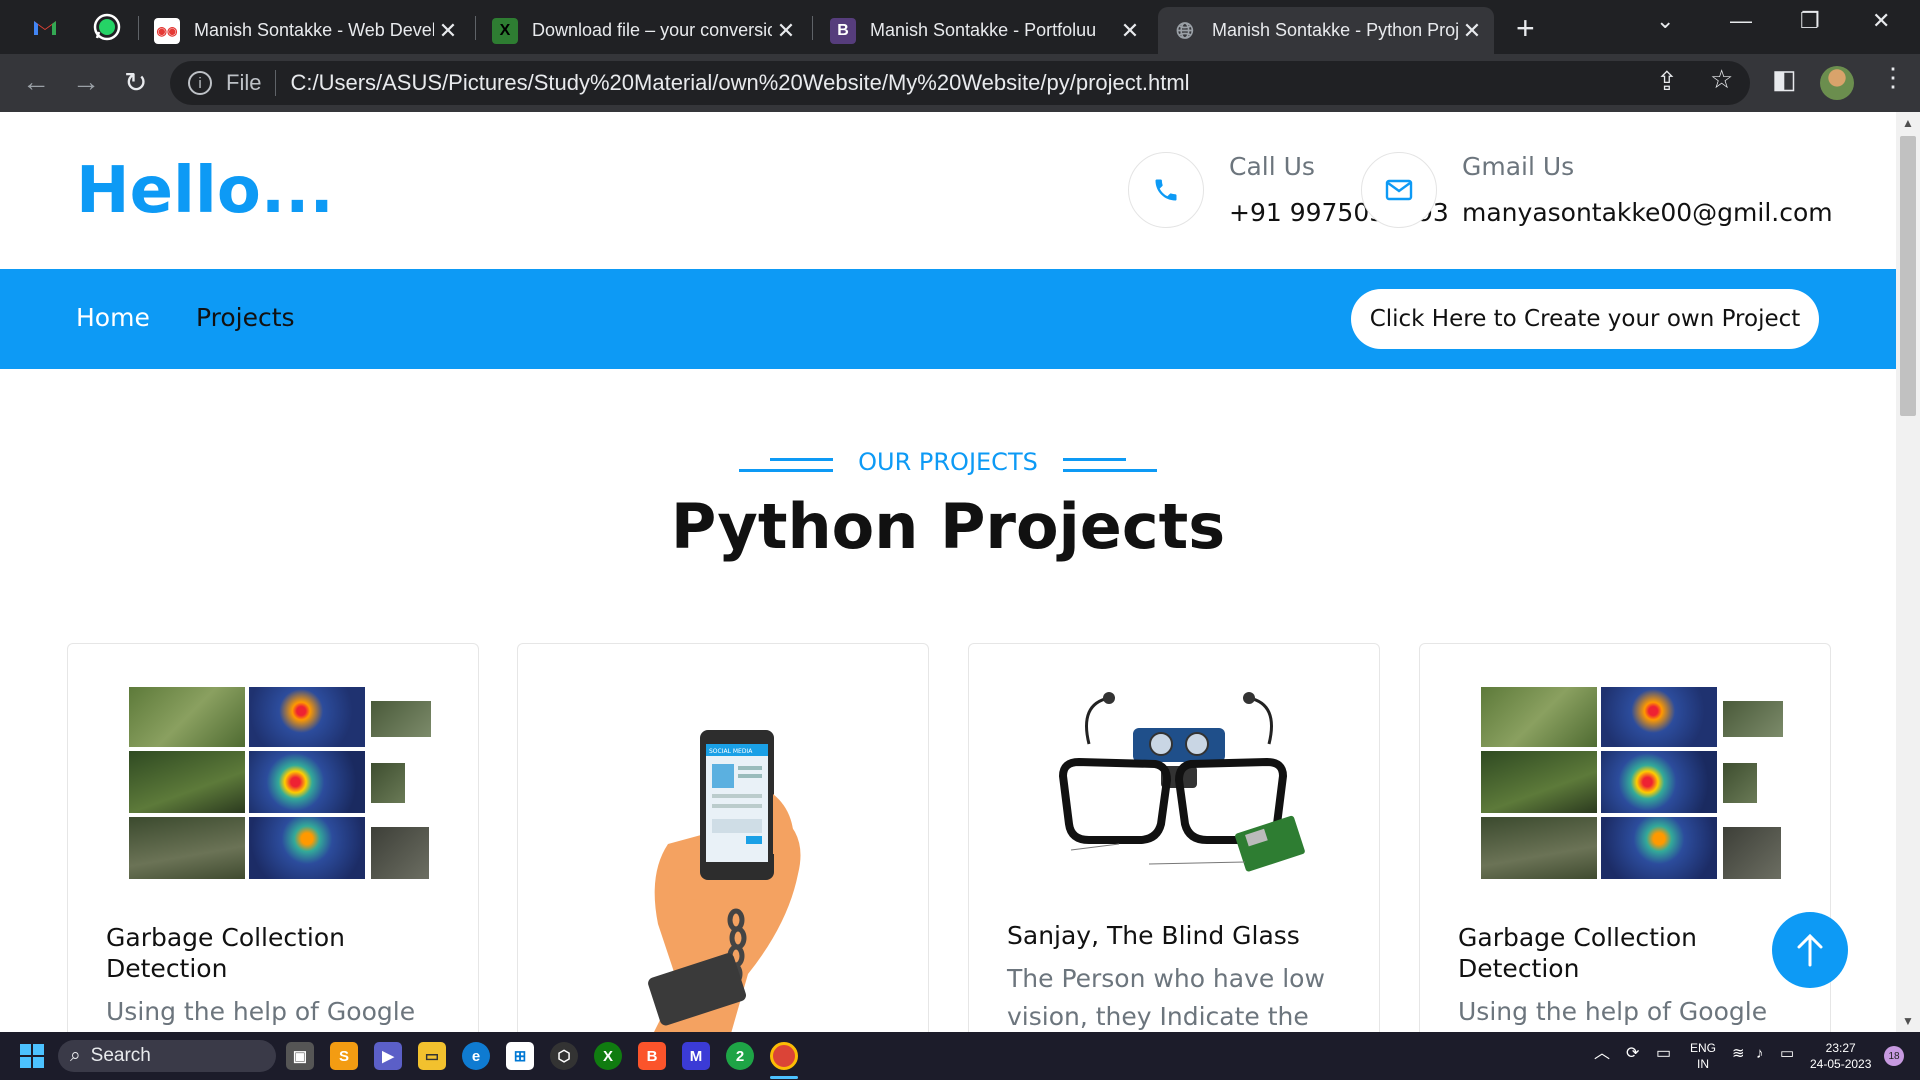 Image resolution: width=1920 pixels, height=1080 pixels. Describe the element at coordinates (135, 82) in the screenshot. I see `reload-icon: ↻` at that location.